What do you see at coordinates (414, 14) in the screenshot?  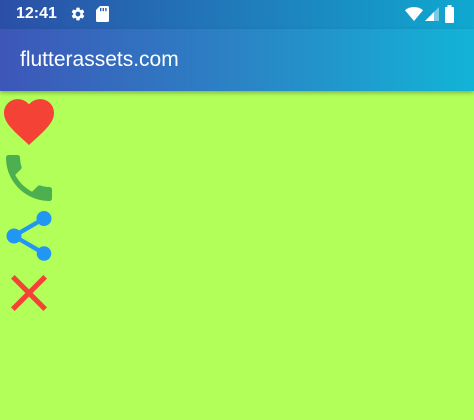 I see `wifi-icon` at bounding box center [414, 14].